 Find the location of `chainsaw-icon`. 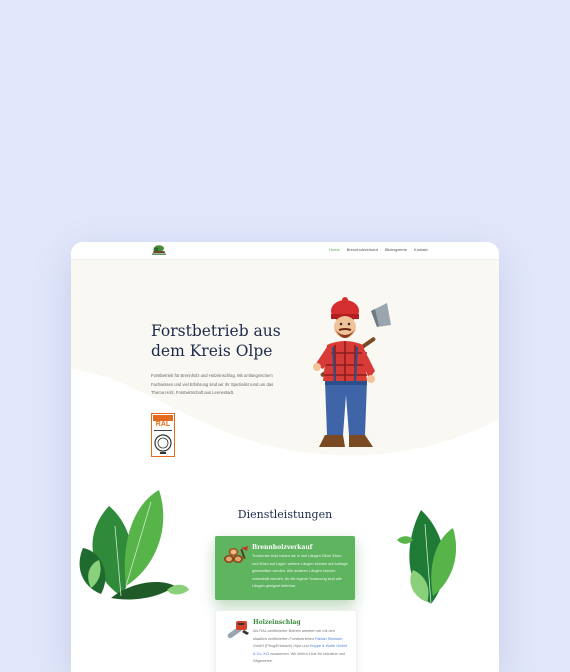

chainsaw-icon is located at coordinates (238, 630).